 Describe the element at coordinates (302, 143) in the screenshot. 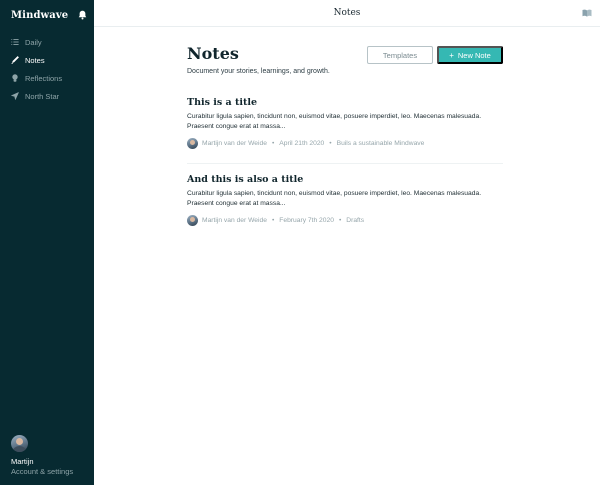

I see `note-date: April 21th 2020` at that location.